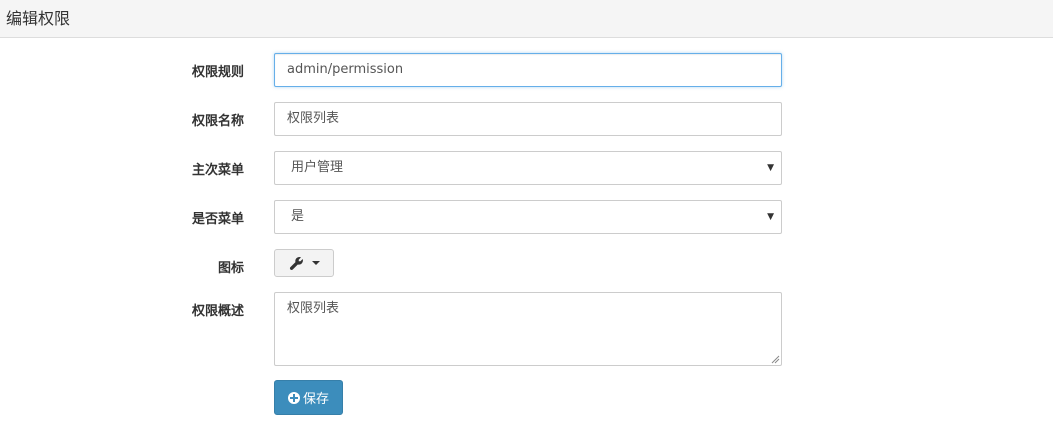 The image size is (1053, 439). Describe the element at coordinates (313, 308) in the screenshot. I see `description-value: 权限列表` at that location.